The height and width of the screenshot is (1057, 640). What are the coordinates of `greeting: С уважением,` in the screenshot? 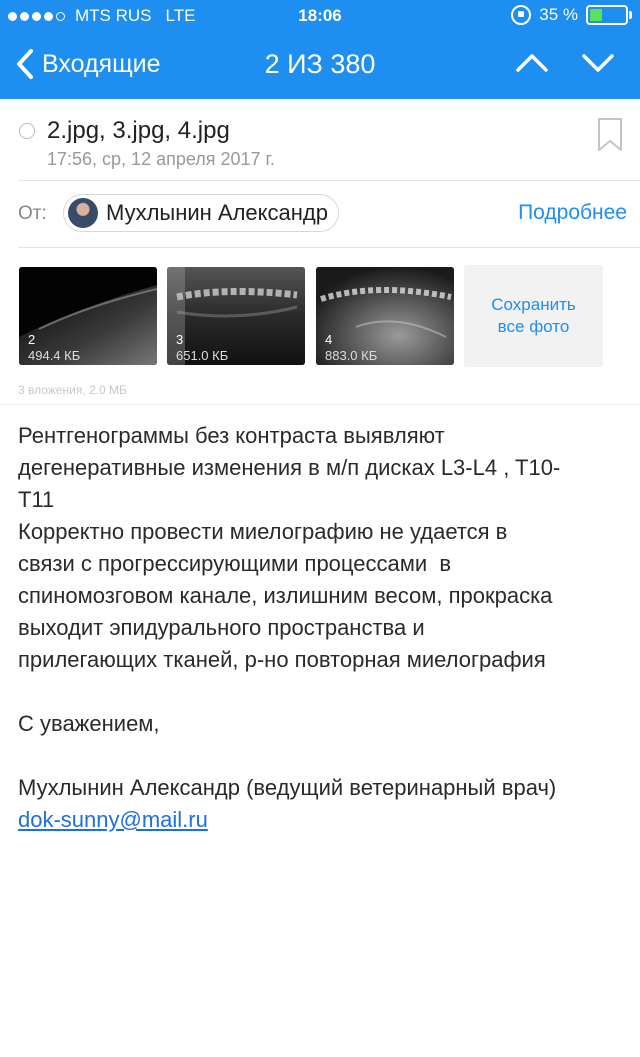 It's located at (89, 723).